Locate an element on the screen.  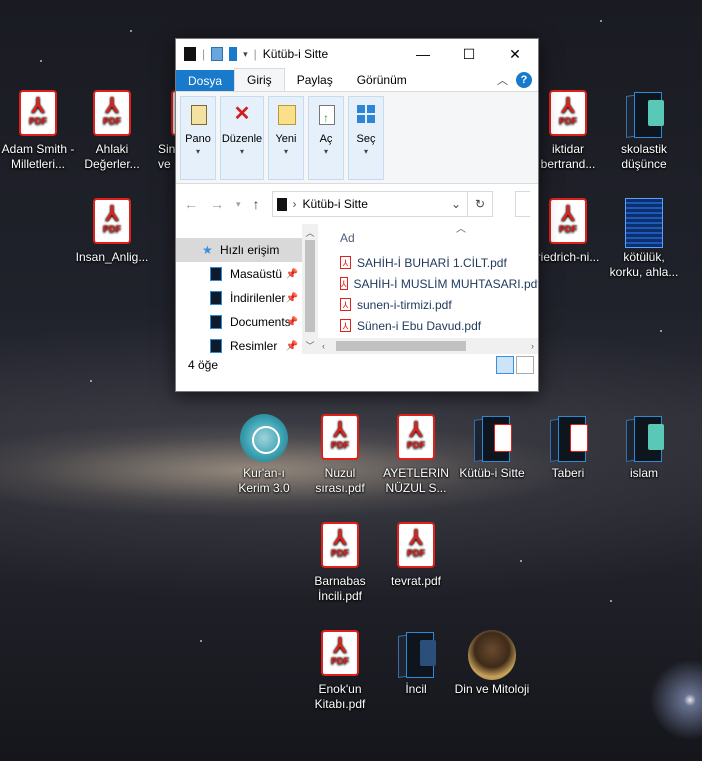
desktop-icon-incil: İncil is located at coordinates (416, 663).